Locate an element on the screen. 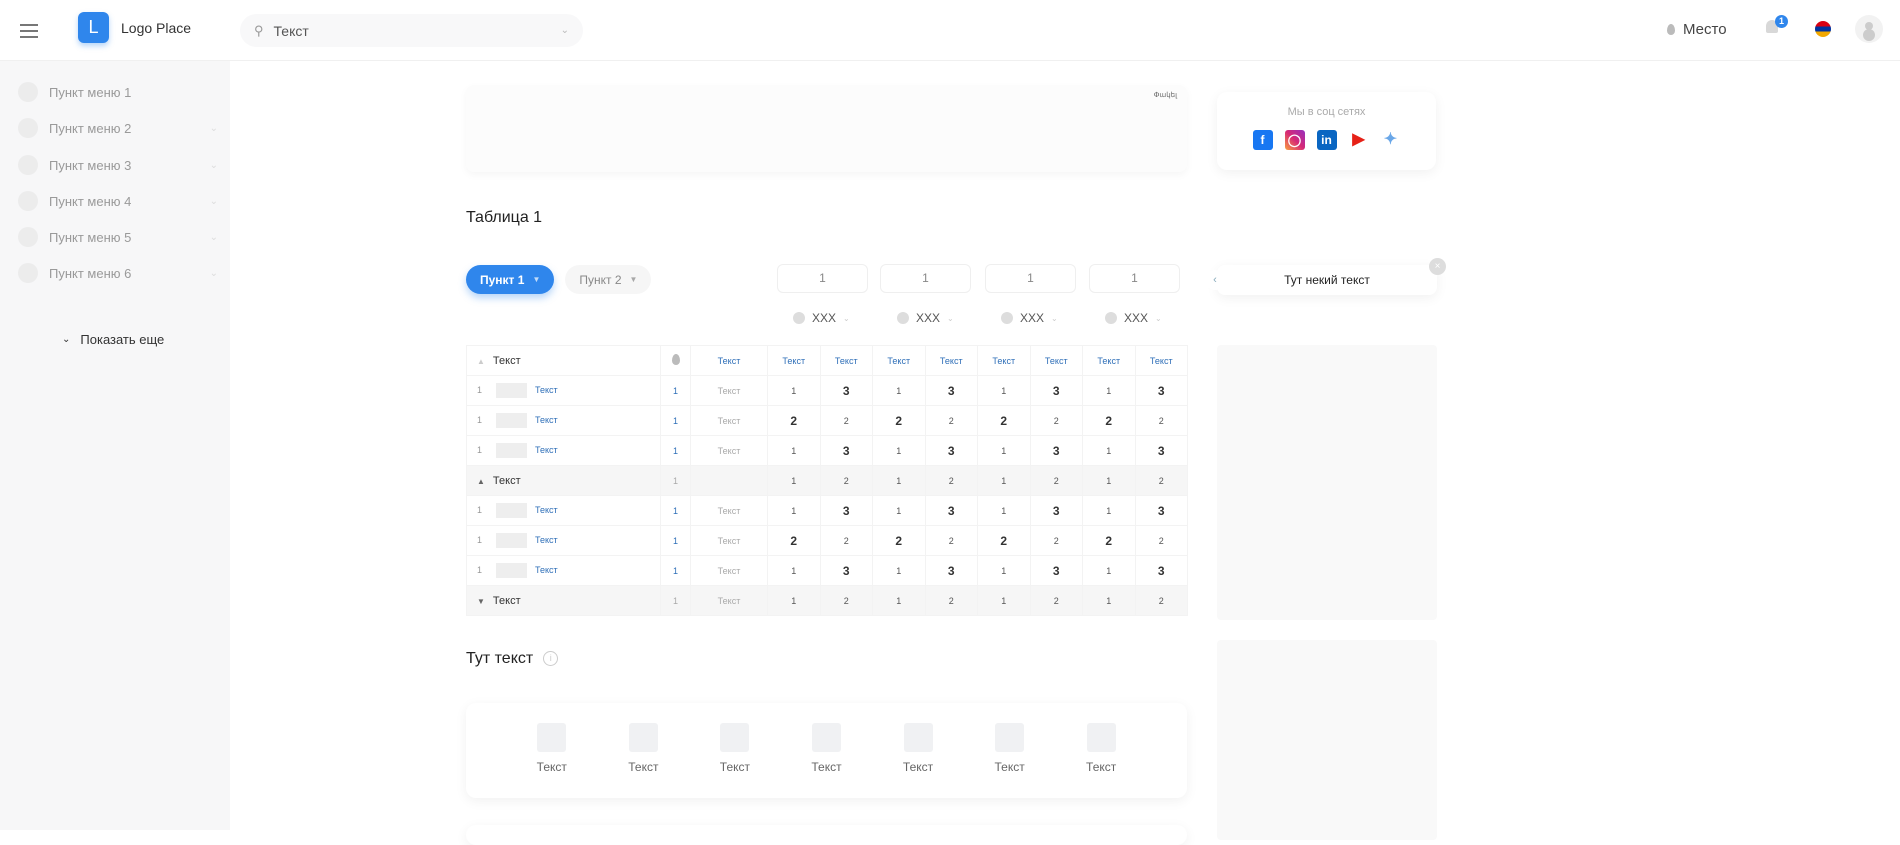  location-selector: Место is located at coordinates (1697, 29).